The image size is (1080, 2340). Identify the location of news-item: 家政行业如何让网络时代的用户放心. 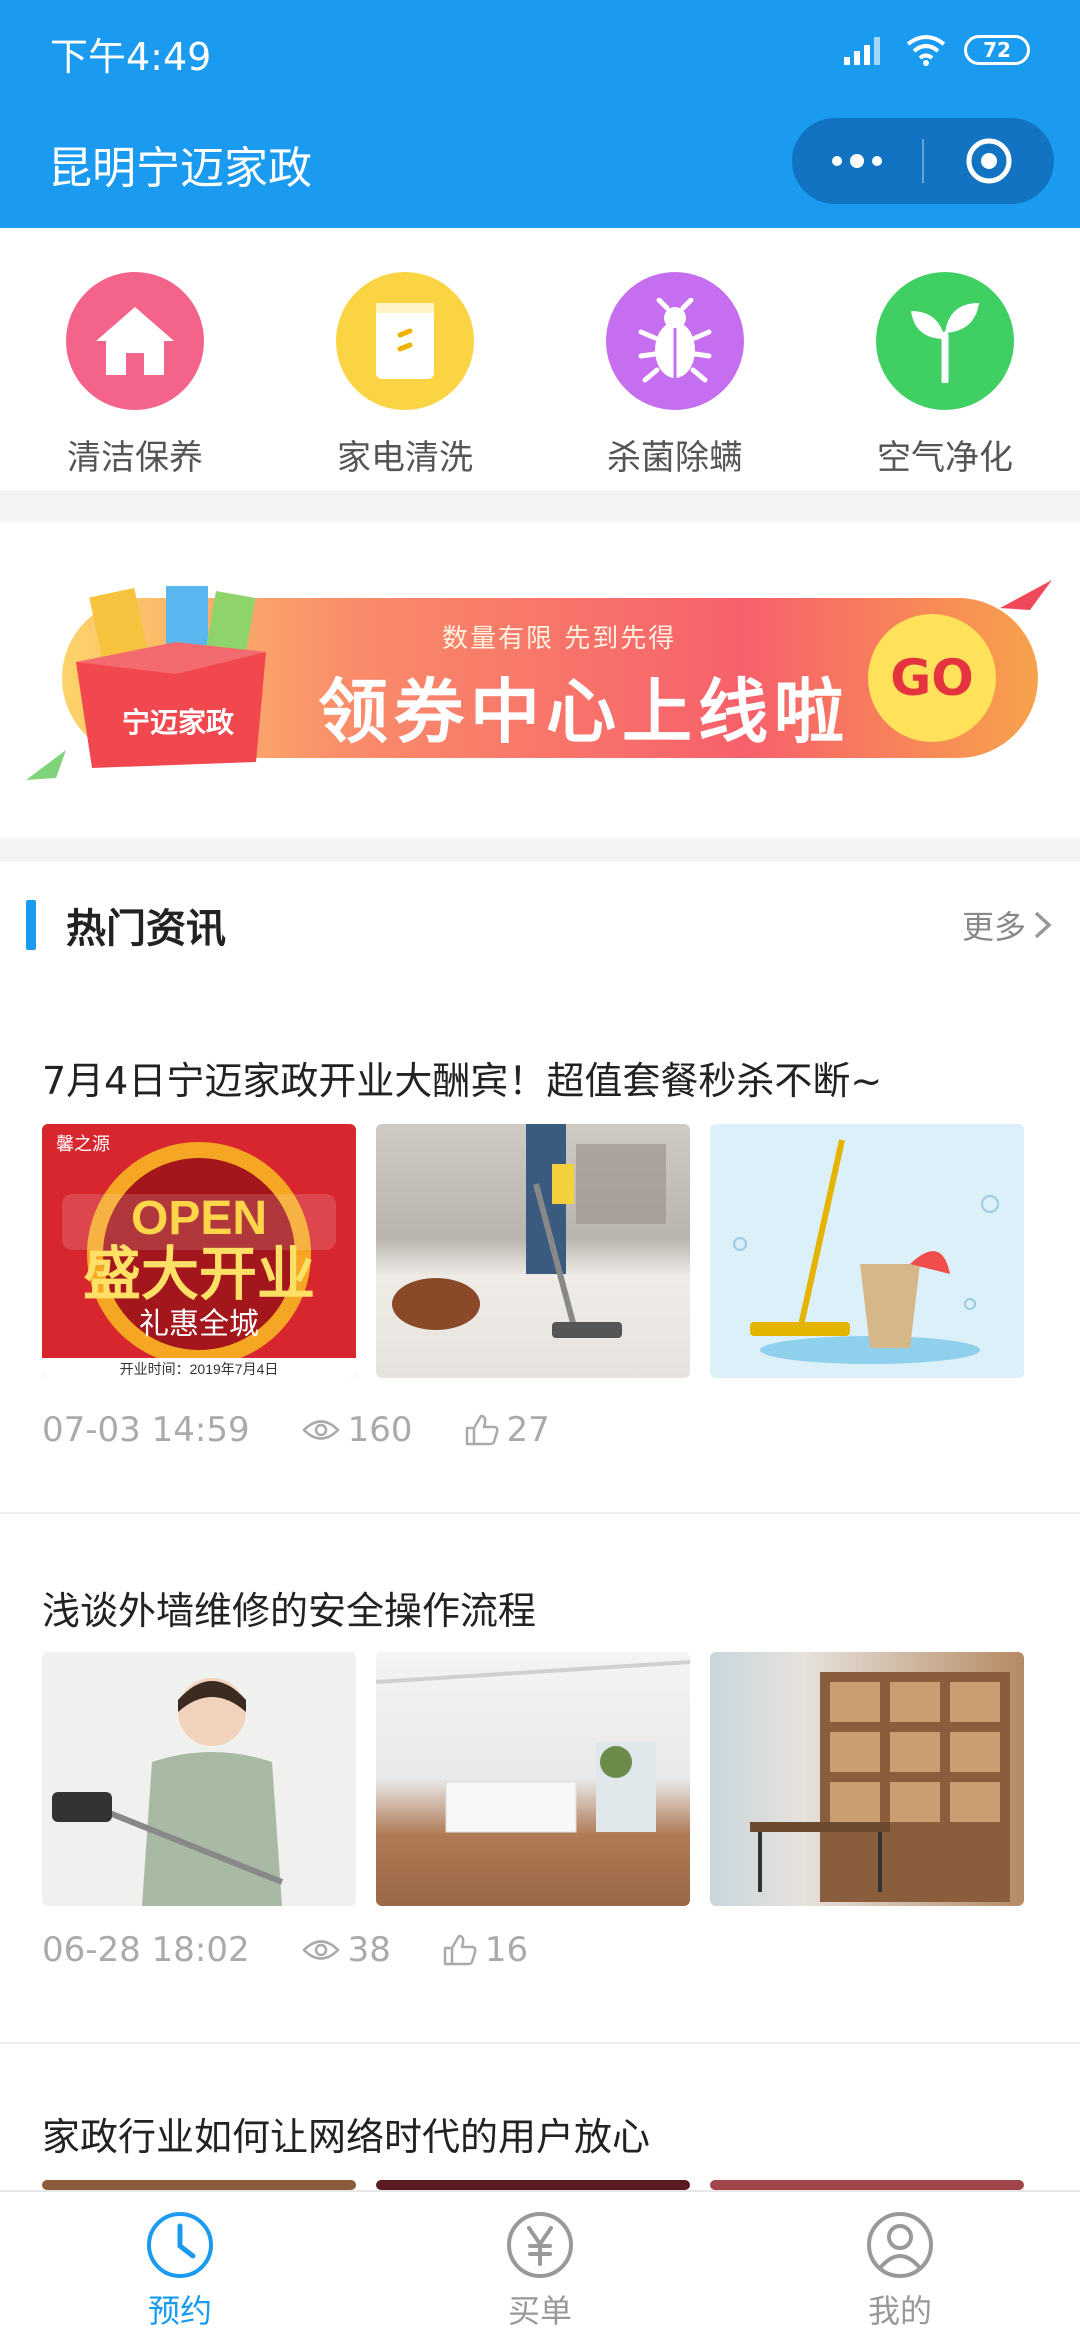
(540, 2117).